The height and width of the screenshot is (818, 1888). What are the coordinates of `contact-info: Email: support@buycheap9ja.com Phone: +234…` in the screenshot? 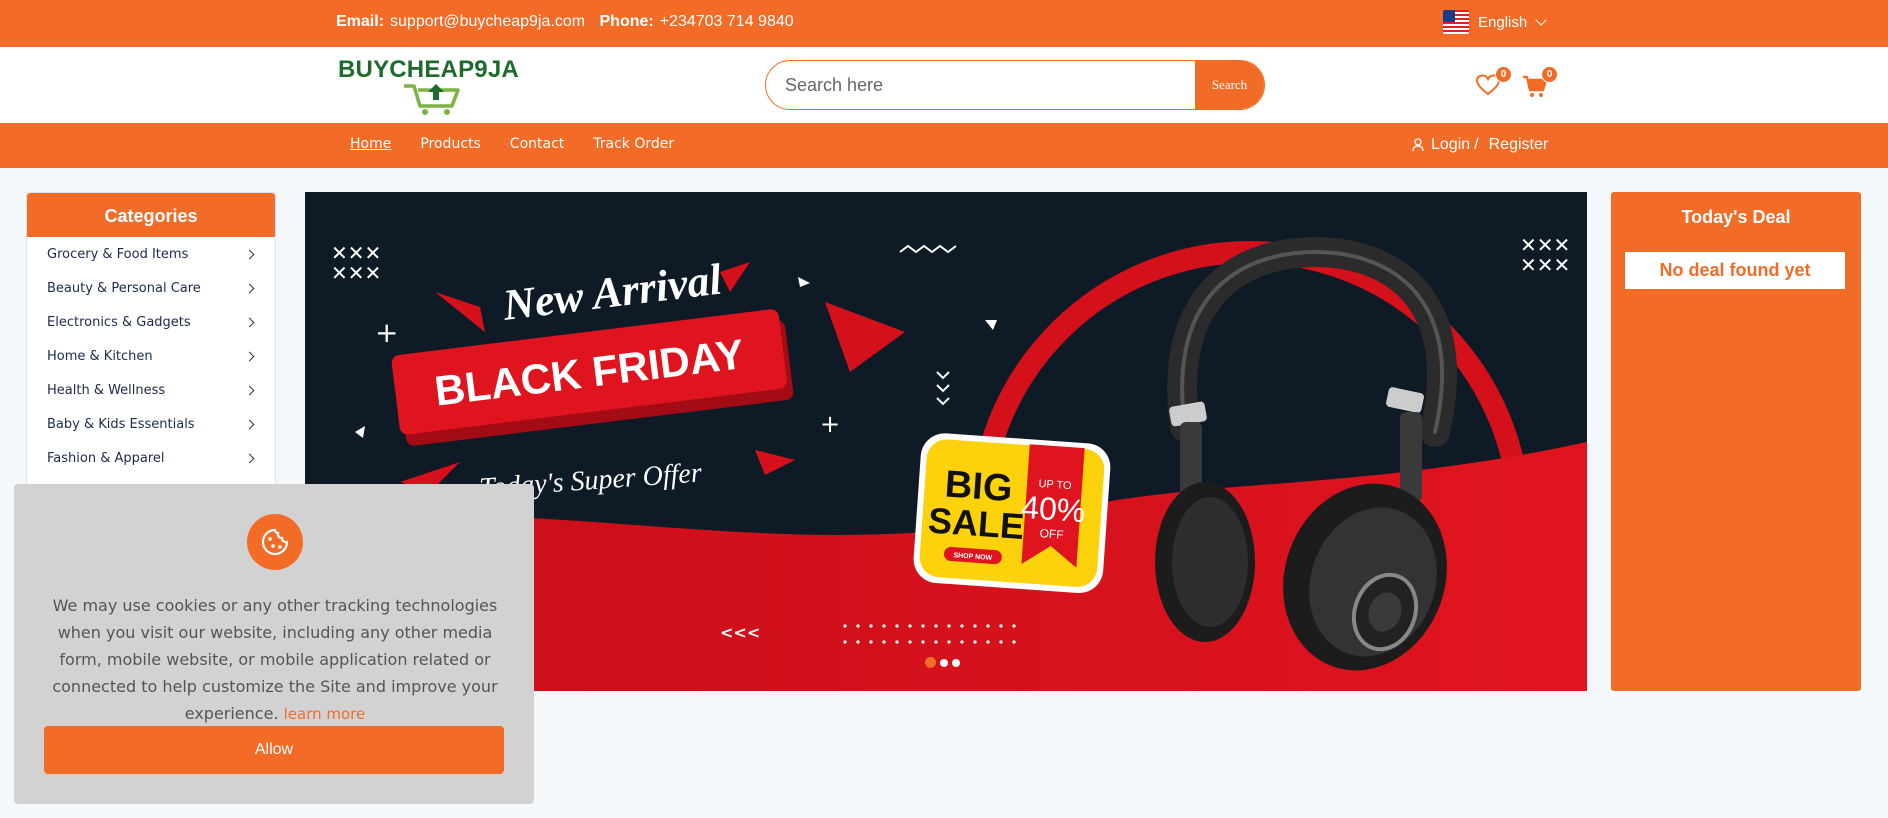 It's located at (570, 22).